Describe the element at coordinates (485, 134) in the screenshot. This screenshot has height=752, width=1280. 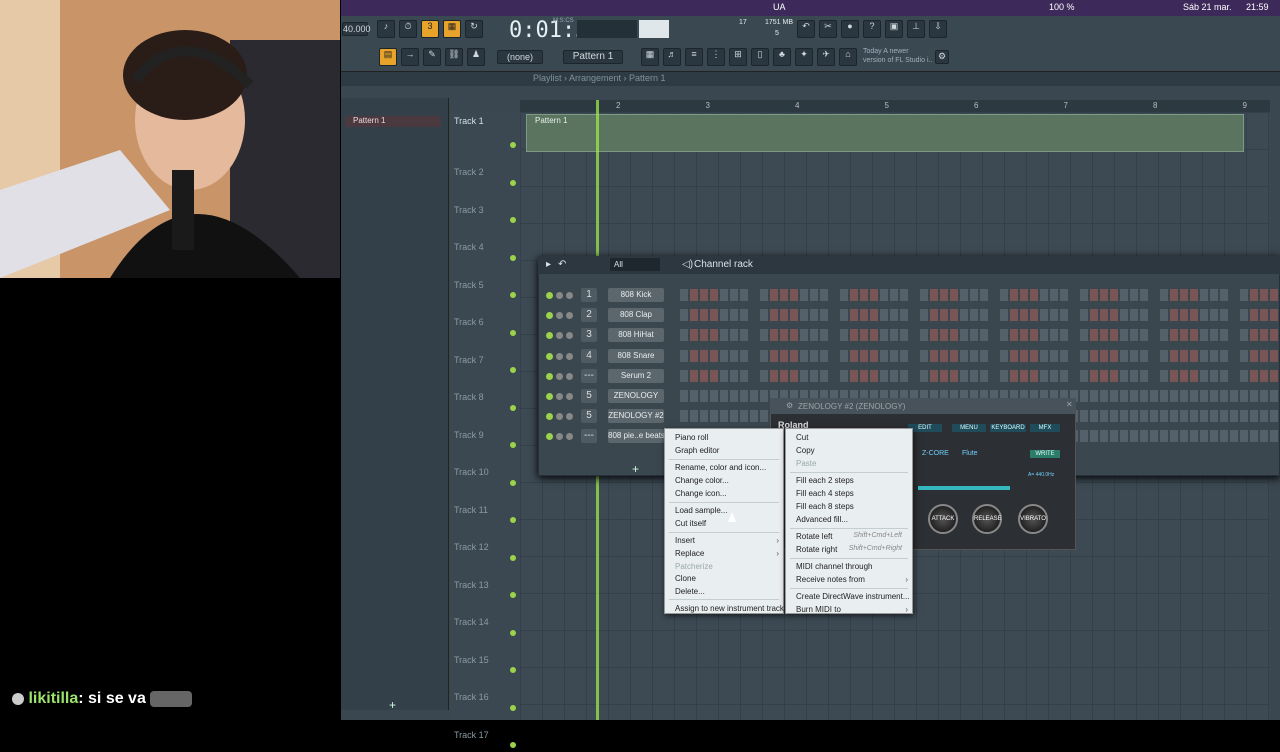
I see `track-header: Track 1` at that location.